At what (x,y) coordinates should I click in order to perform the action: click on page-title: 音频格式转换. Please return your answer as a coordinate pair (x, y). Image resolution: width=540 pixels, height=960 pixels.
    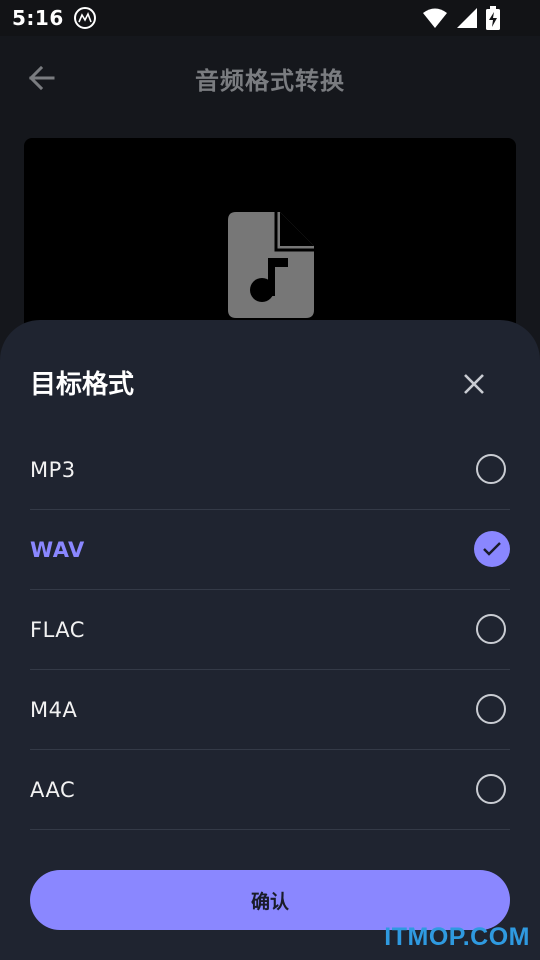
    Looking at the image, I should click on (270, 80).